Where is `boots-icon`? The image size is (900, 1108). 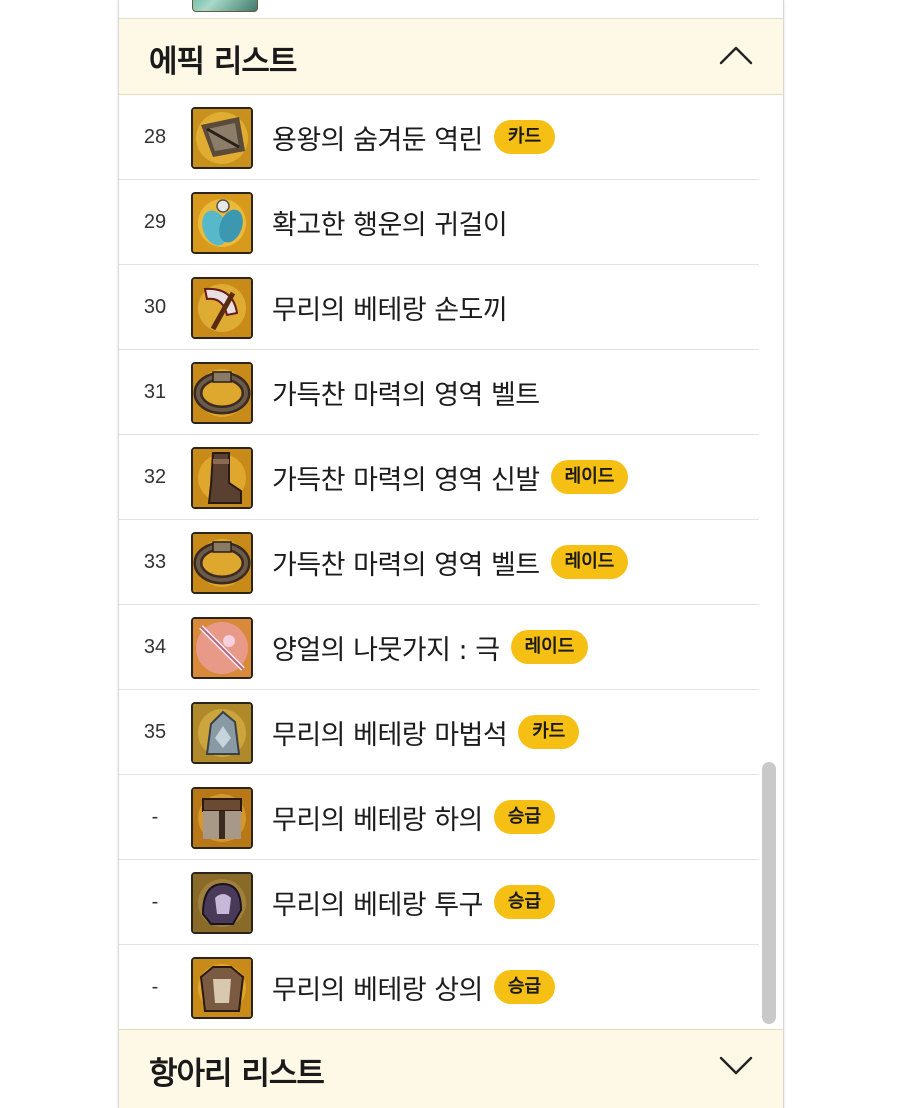
boots-icon is located at coordinates (222, 478).